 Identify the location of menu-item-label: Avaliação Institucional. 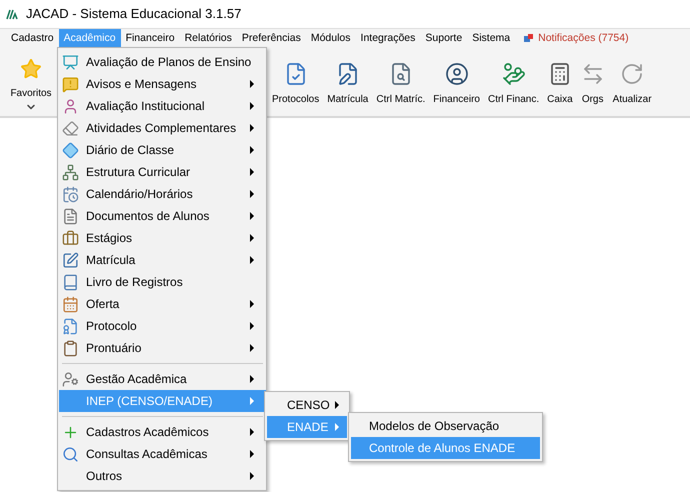
(145, 106).